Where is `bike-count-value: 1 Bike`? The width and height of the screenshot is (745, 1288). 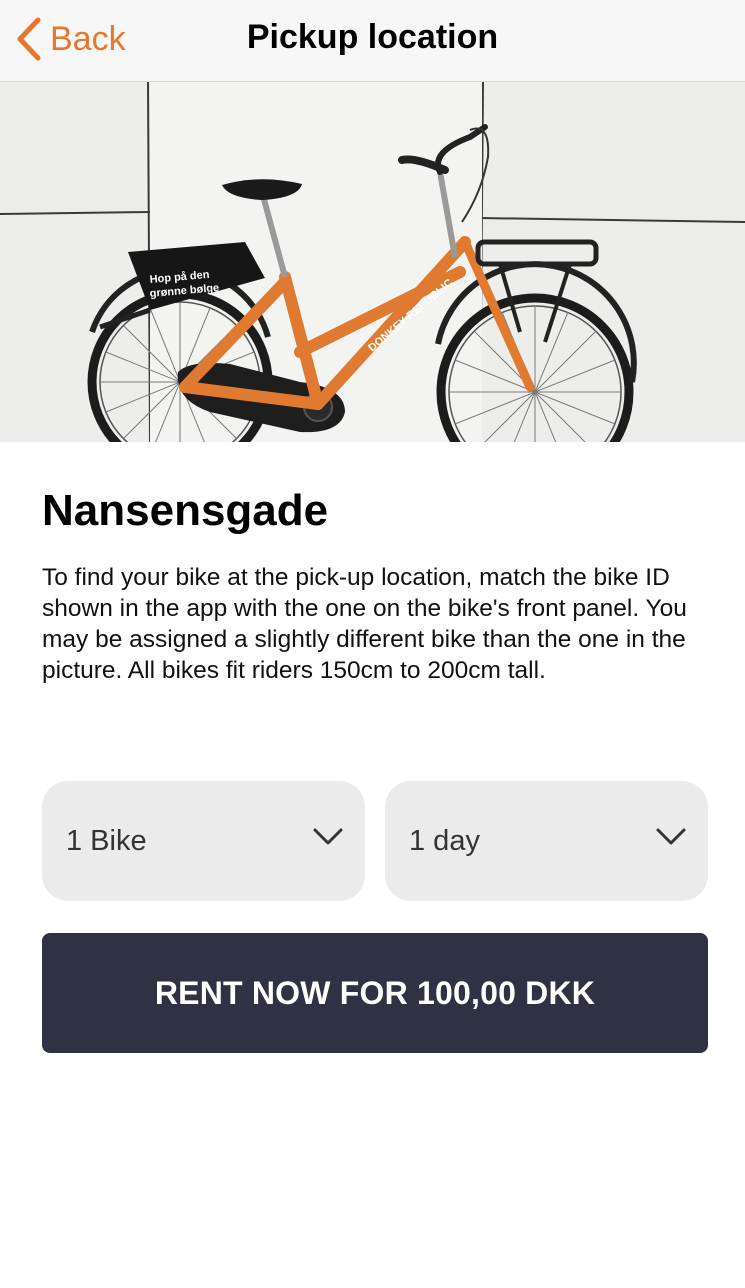 bike-count-value: 1 Bike is located at coordinates (106, 840).